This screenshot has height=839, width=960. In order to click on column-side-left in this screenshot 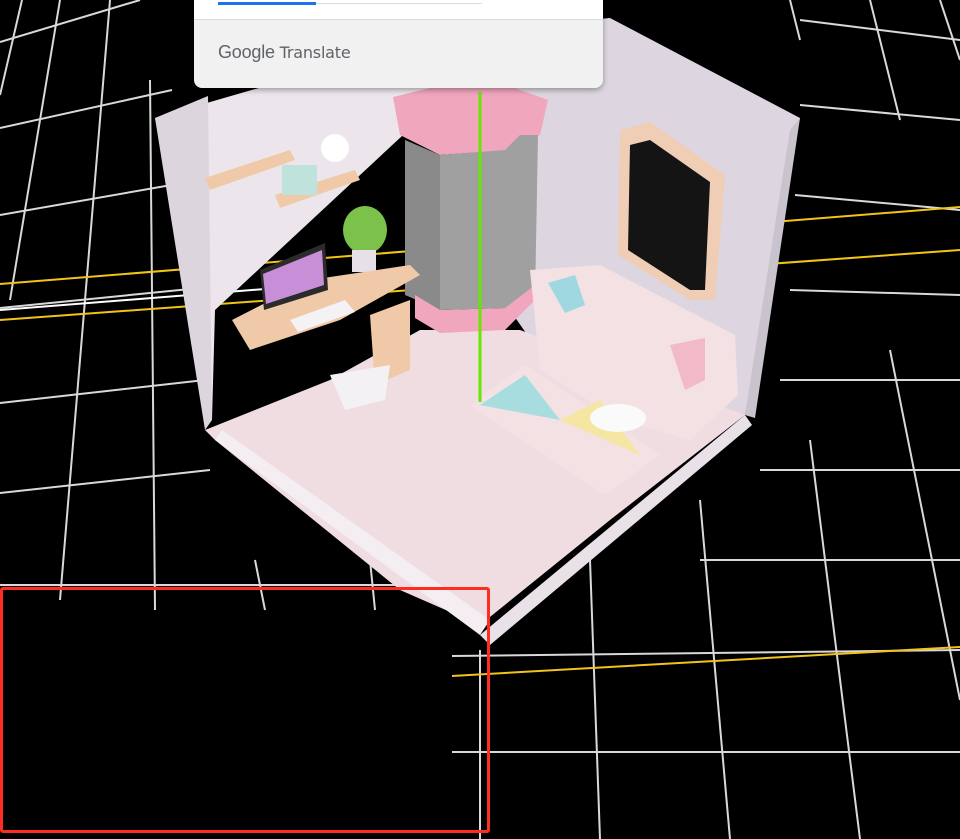, I will do `click(422, 225)`.